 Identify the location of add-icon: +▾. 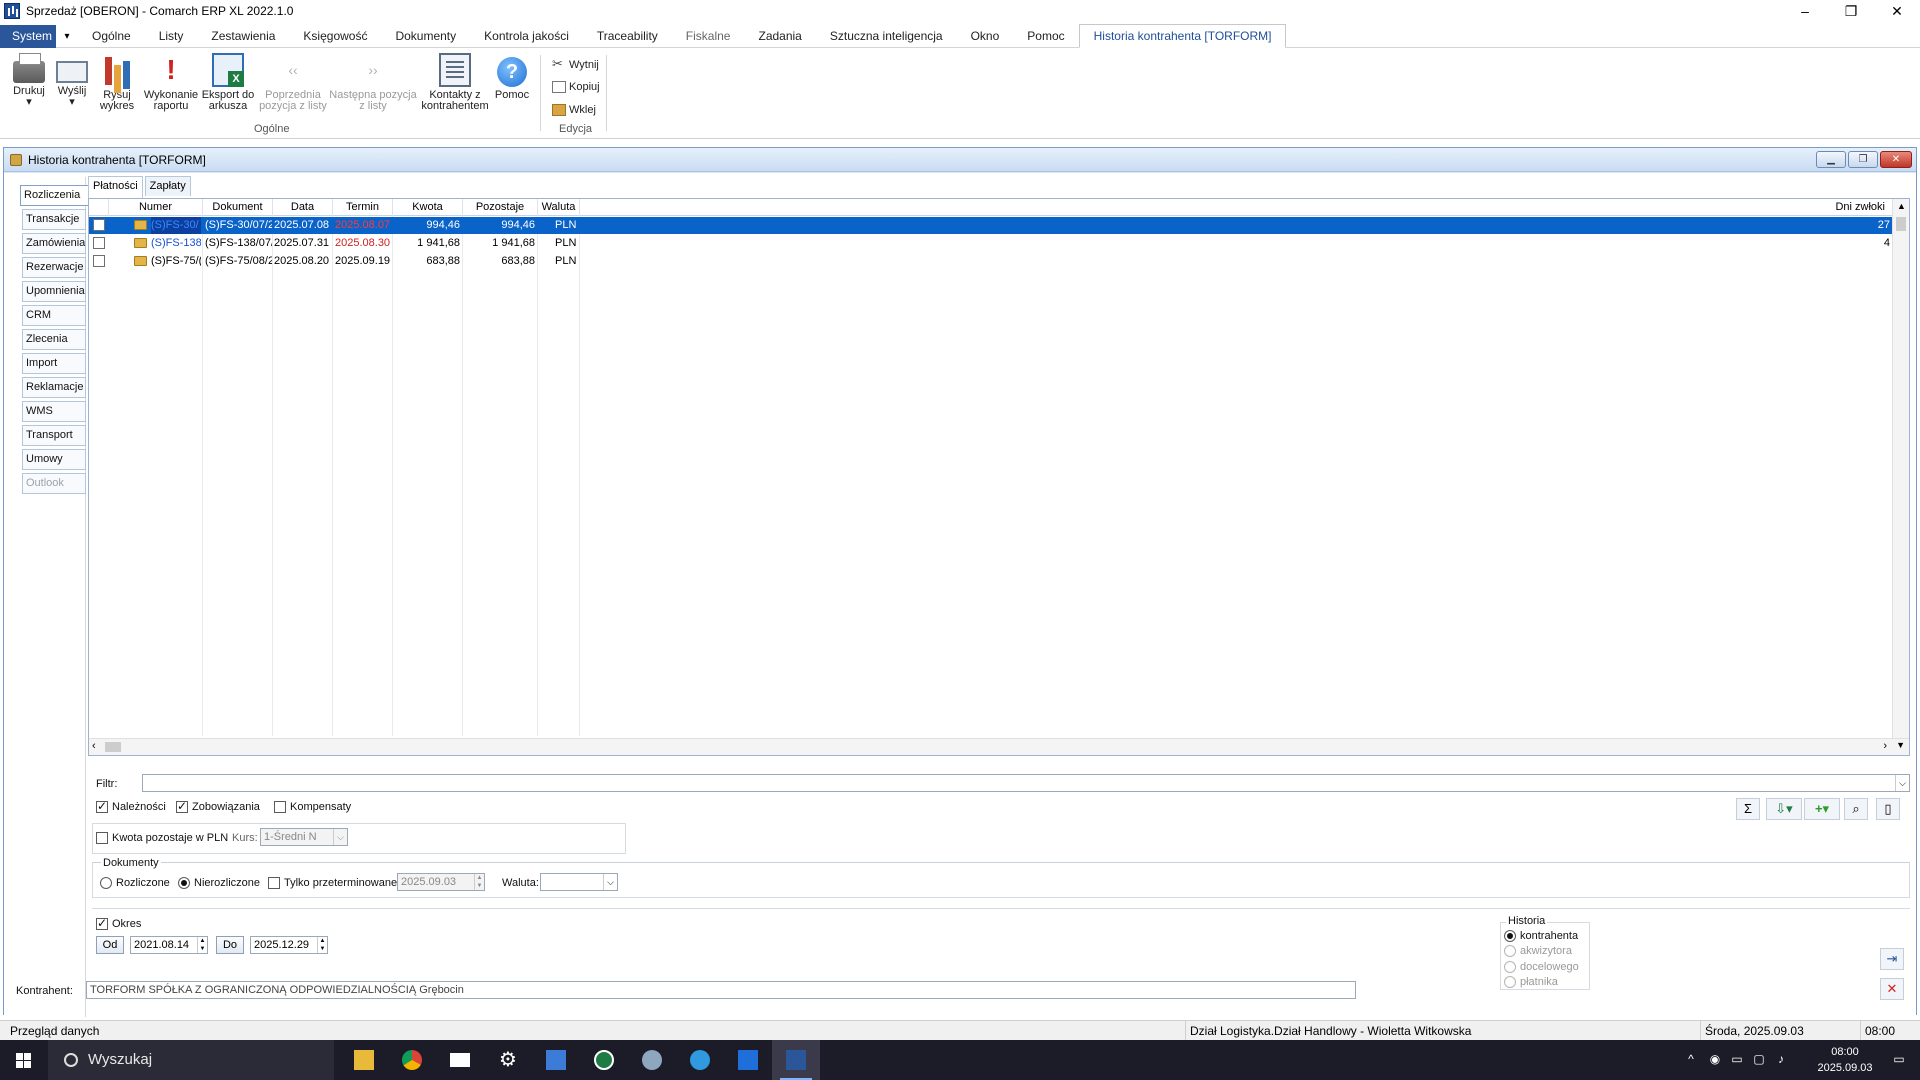
(1822, 809).